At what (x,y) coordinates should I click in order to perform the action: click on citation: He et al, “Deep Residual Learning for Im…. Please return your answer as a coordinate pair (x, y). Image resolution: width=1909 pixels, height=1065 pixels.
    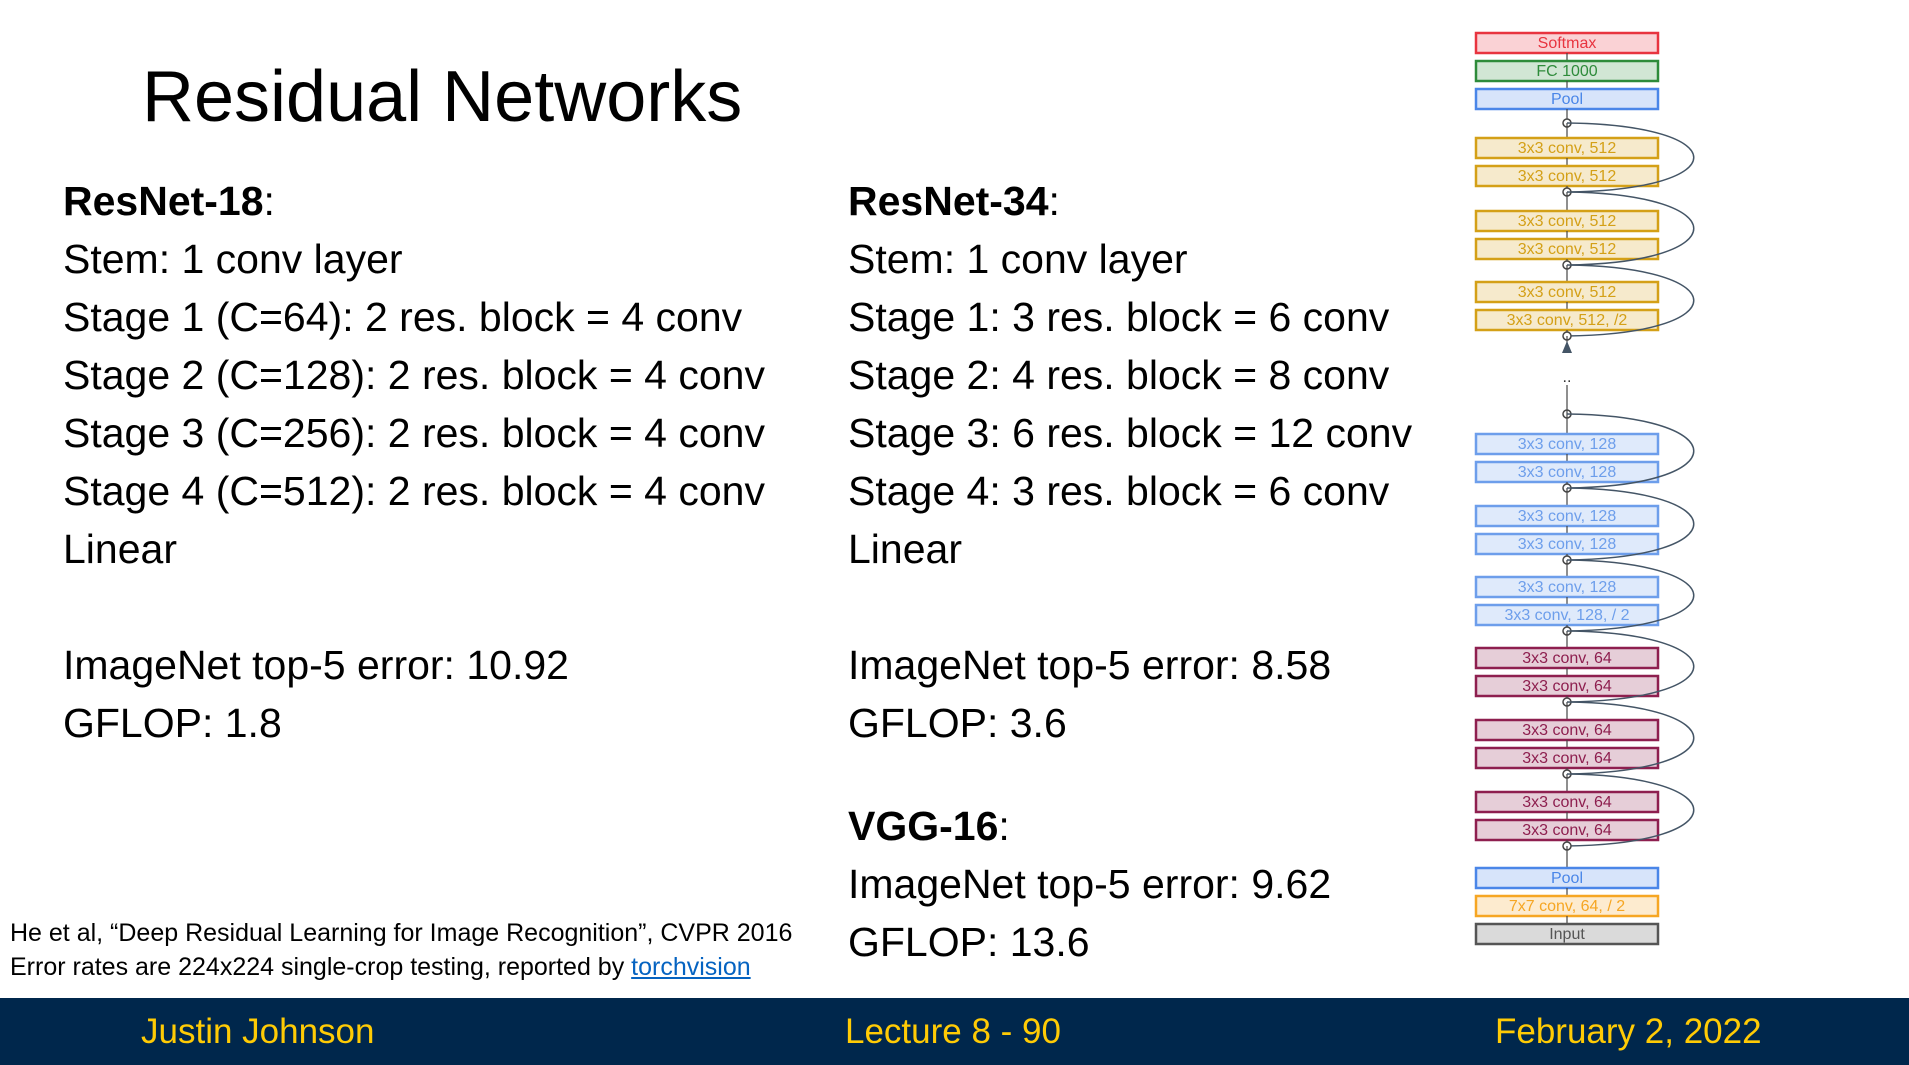
    Looking at the image, I should click on (401, 950).